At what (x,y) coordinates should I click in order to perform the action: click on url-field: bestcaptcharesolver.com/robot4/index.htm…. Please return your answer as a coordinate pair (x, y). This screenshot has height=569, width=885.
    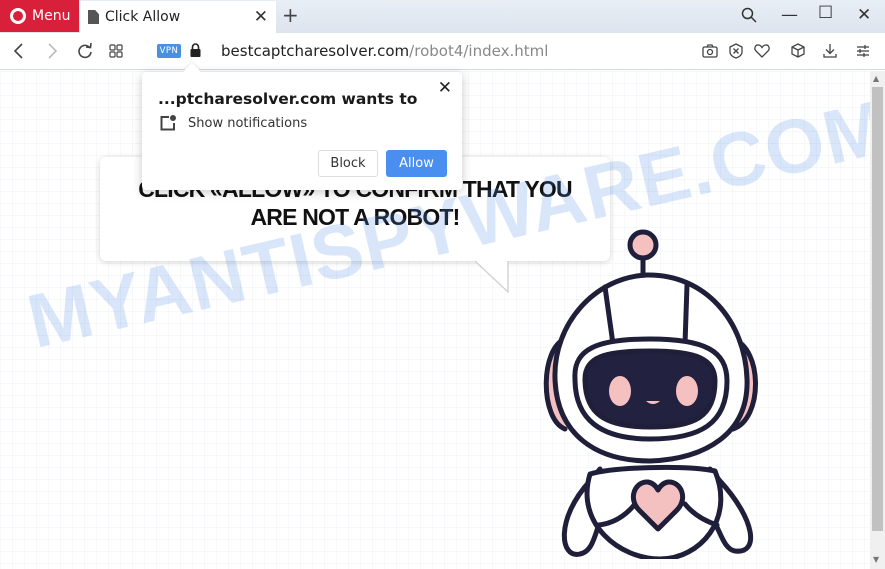
    Looking at the image, I should click on (384, 51).